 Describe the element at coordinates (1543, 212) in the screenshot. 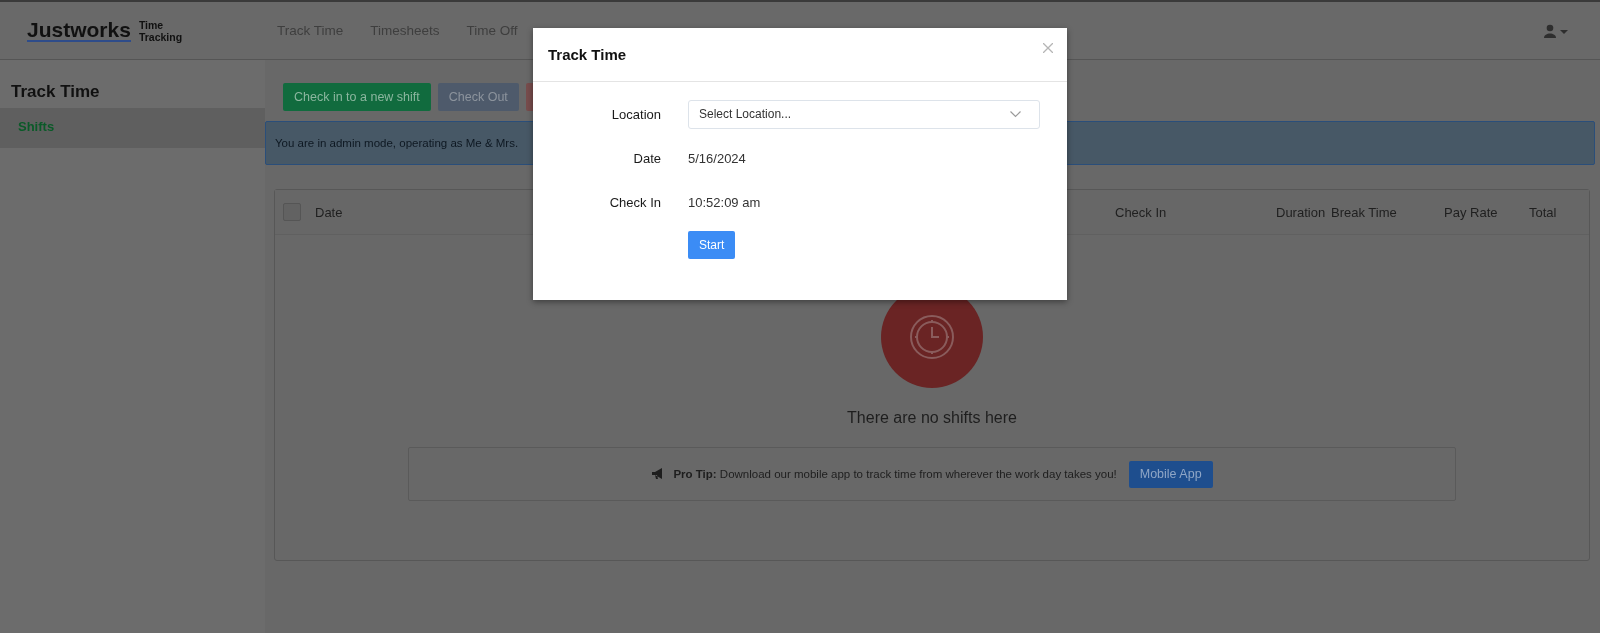

I see `column-header: Total` at that location.